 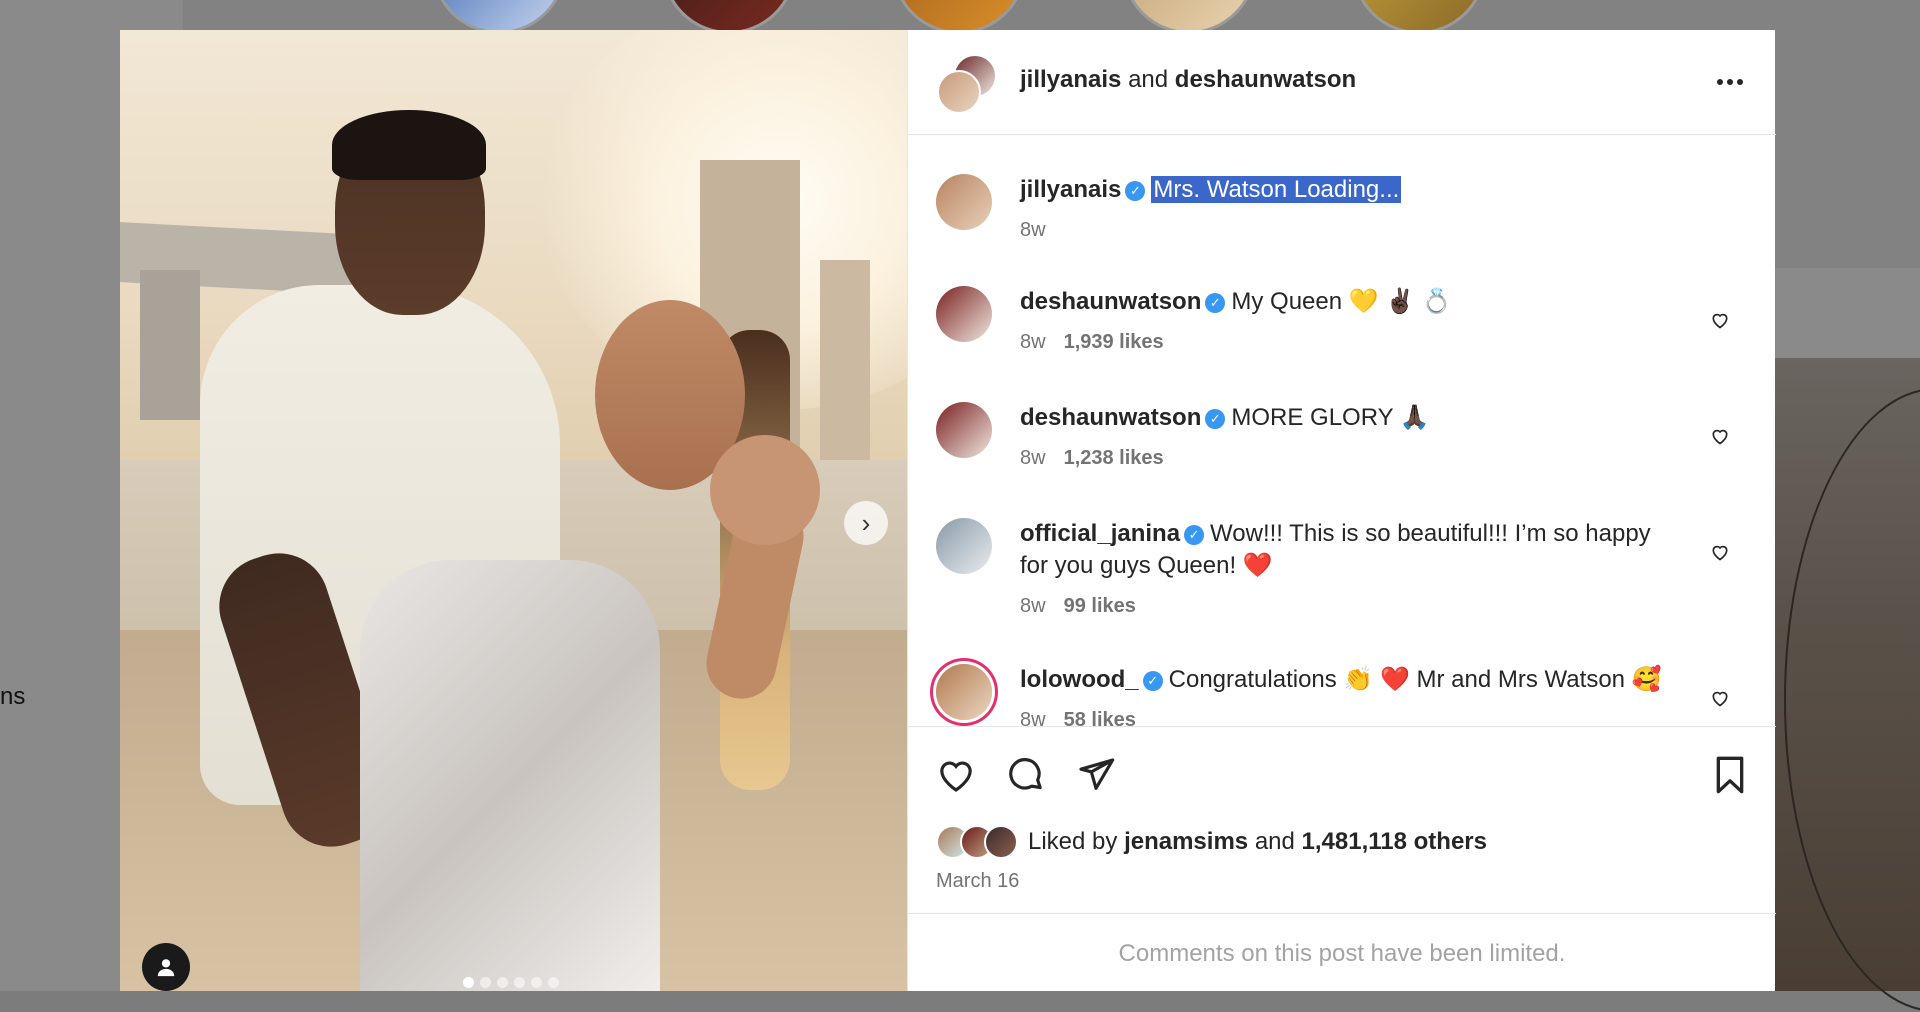 I want to click on comment-likes: 1,238 likes, so click(x=1114, y=458).